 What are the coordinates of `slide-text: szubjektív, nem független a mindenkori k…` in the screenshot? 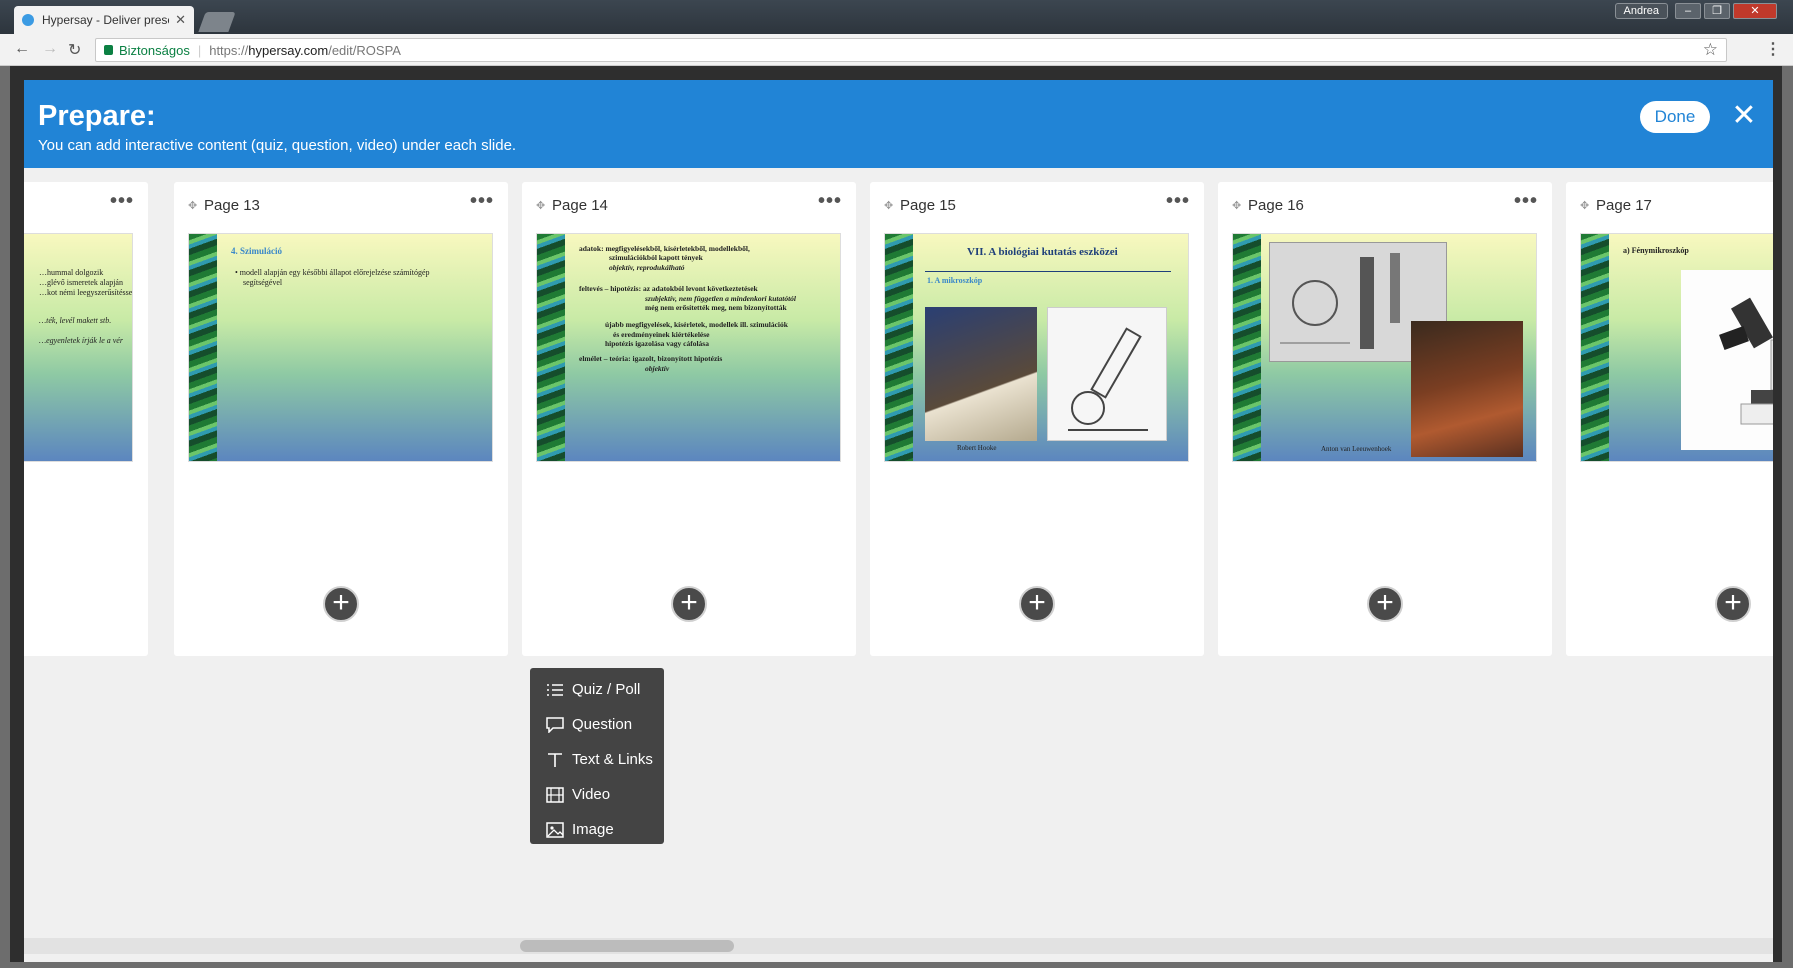 It's located at (720, 298).